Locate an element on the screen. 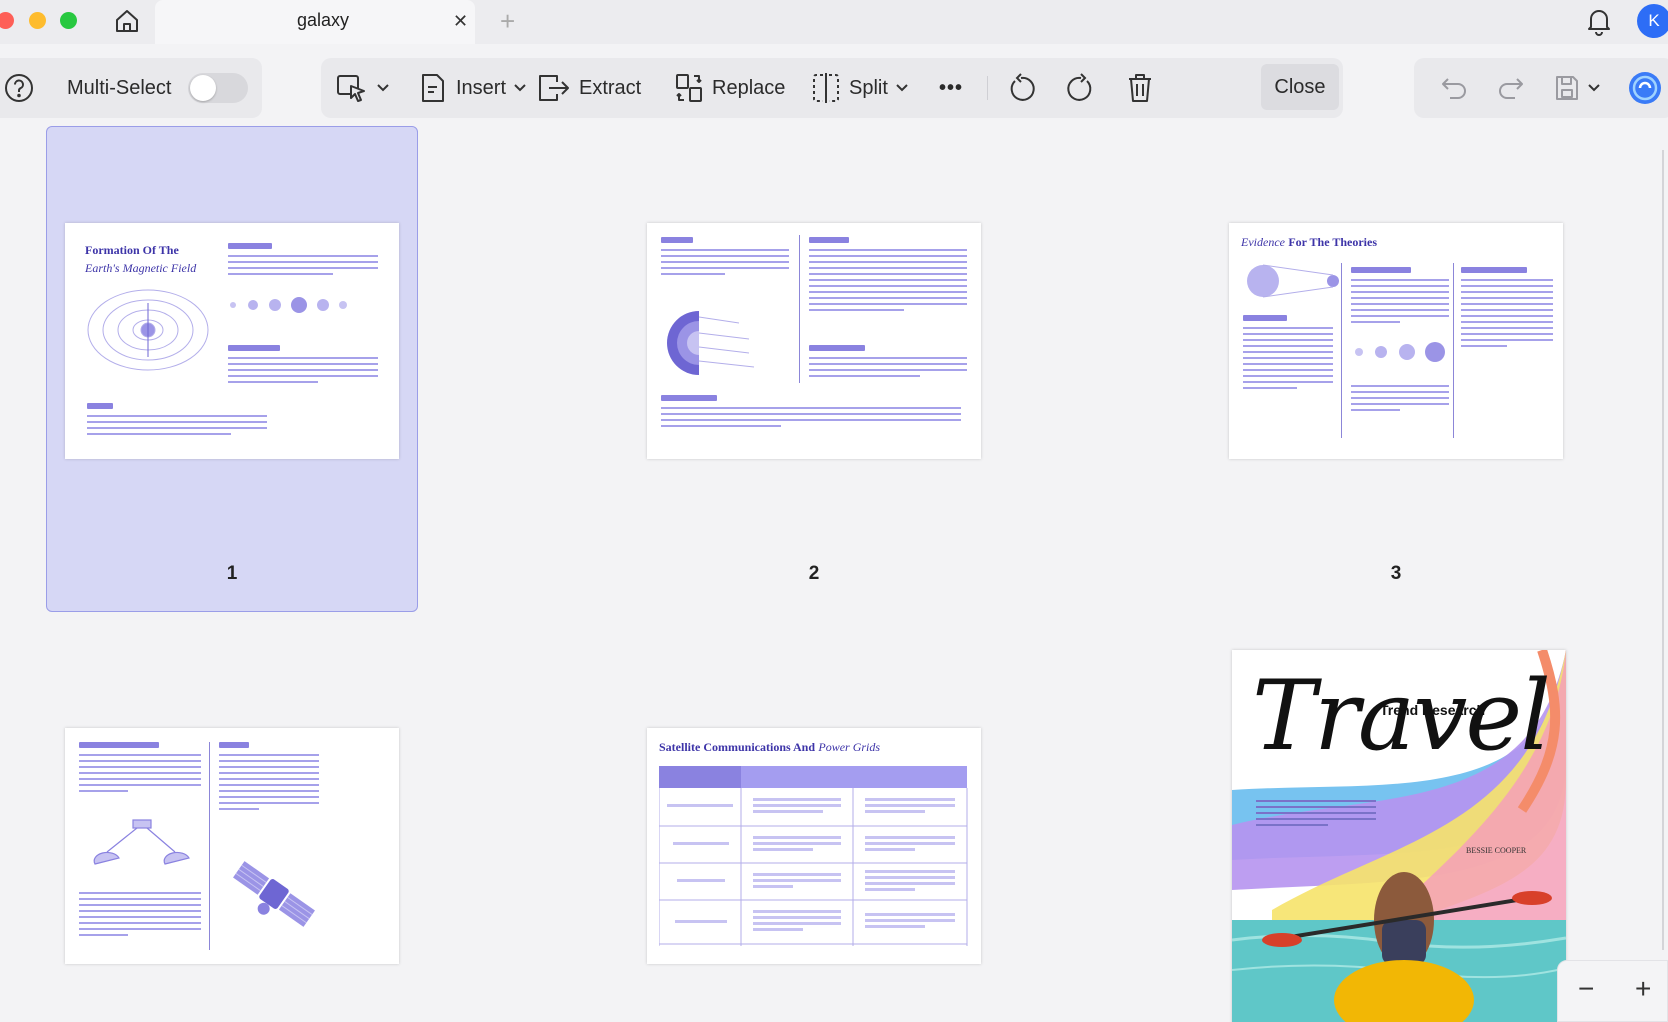  earth-layers-diagram is located at coordinates (711, 343).